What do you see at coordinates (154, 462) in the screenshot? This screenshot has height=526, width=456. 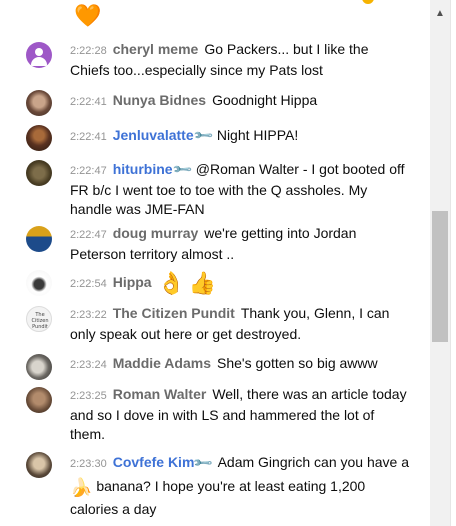 I see `author-name: Covfefe Kim` at bounding box center [154, 462].